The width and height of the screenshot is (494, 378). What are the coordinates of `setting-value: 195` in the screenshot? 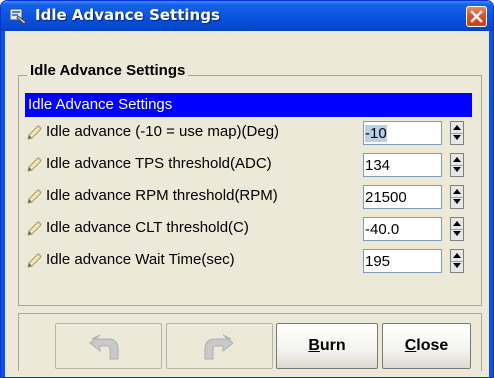 It's located at (378, 261).